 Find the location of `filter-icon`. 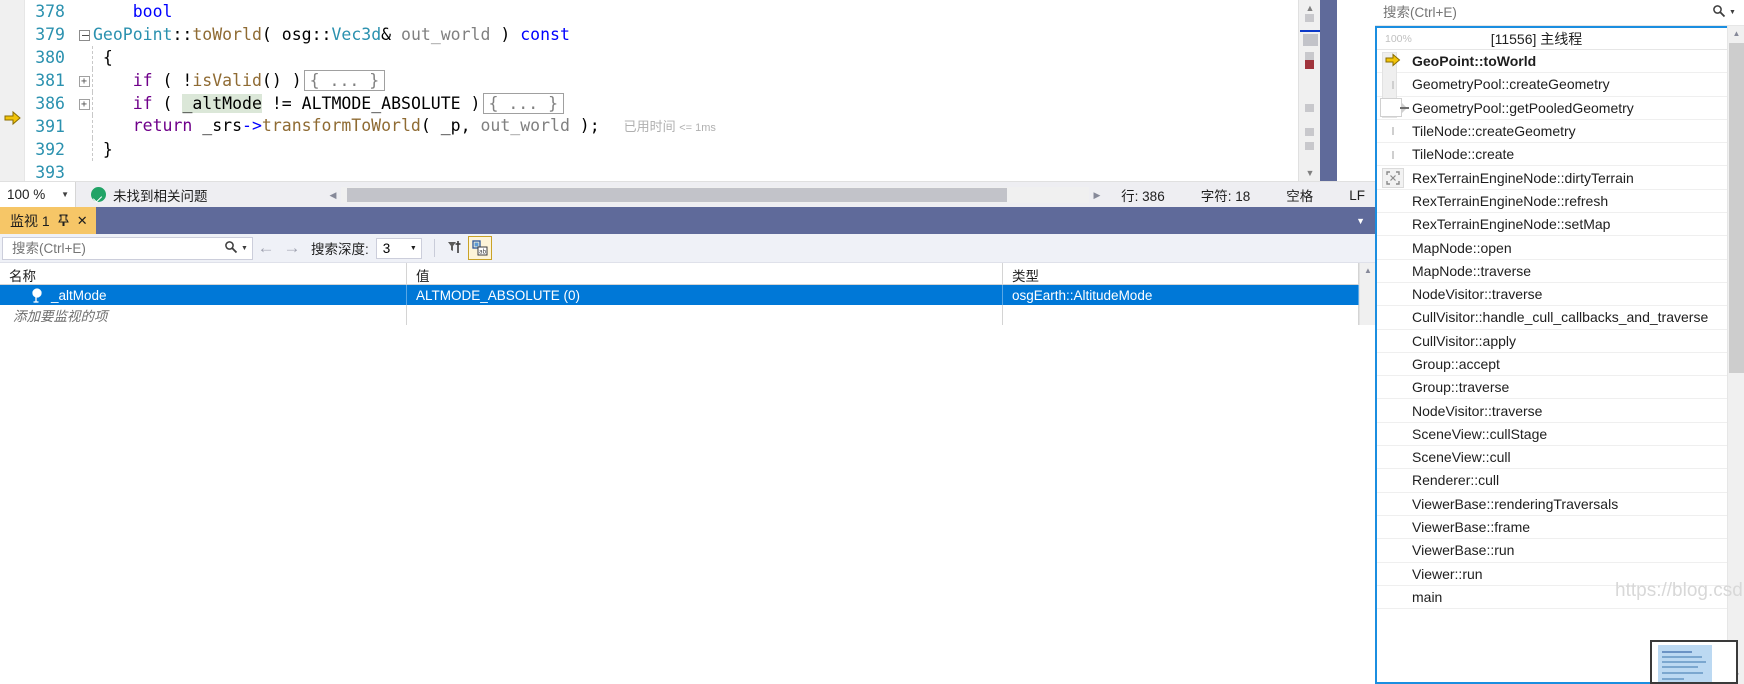

filter-icon is located at coordinates (456, 248).